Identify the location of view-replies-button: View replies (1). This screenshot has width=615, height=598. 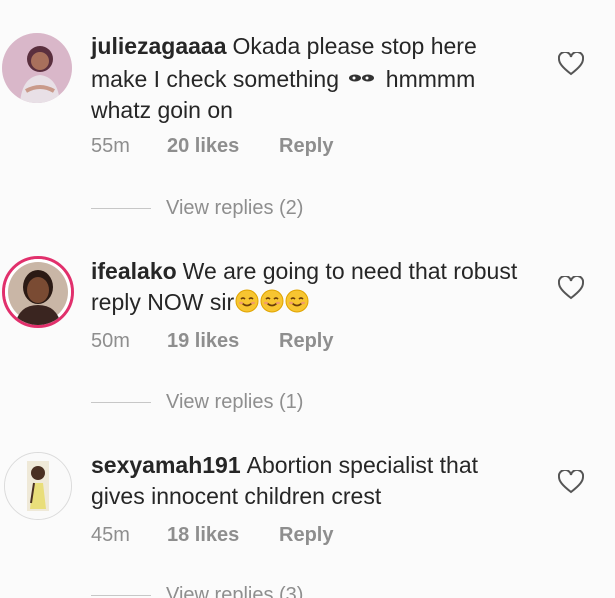
(197, 402).